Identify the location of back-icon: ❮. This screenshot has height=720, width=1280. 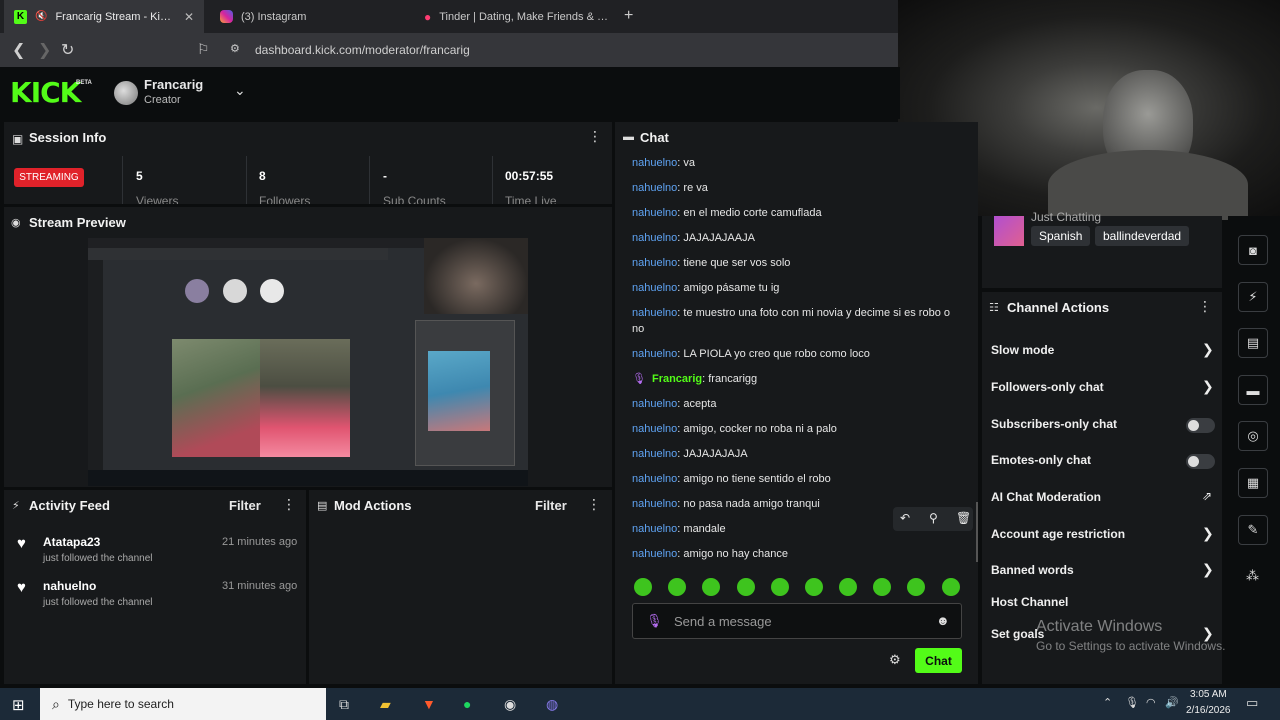
(18, 50).